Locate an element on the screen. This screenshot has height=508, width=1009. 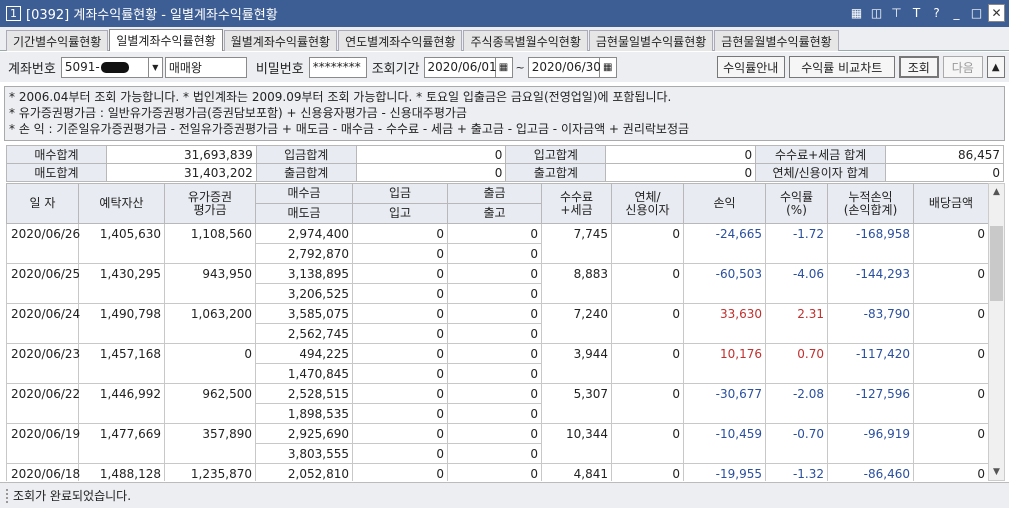
tab-gold-monthly-return: 금현물월별수익률현황 is located at coordinates (776, 40).